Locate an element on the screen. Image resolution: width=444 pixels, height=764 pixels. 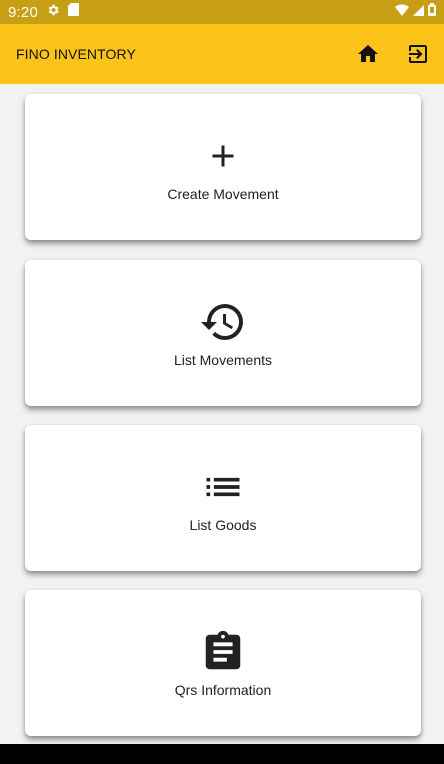
list-icon is located at coordinates (223, 487).